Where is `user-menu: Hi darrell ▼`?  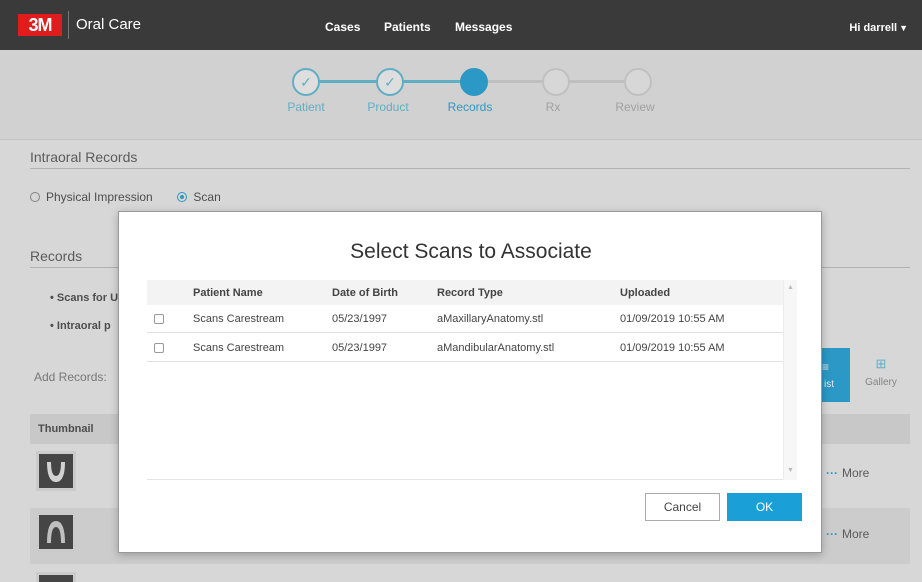
user-menu: Hi darrell ▼ is located at coordinates (878, 28).